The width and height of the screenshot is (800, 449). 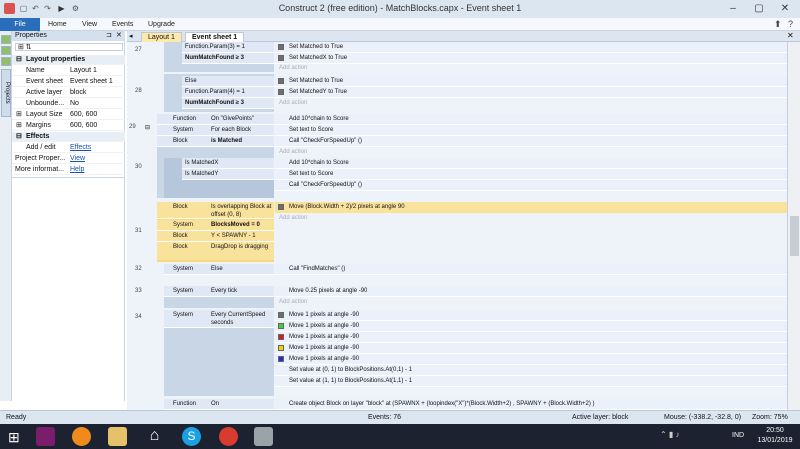 What do you see at coordinates (775, 440) in the screenshot?
I see `clock-date: 13/01/2019` at bounding box center [775, 440].